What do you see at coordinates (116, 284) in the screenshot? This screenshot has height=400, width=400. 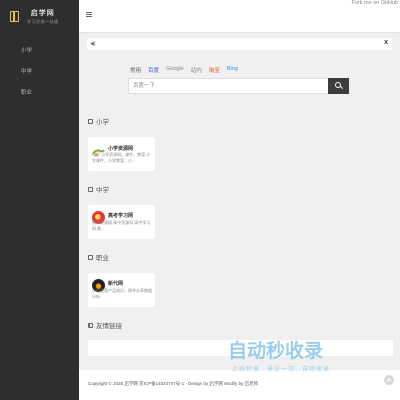 I see `card-title: 新代网` at bounding box center [116, 284].